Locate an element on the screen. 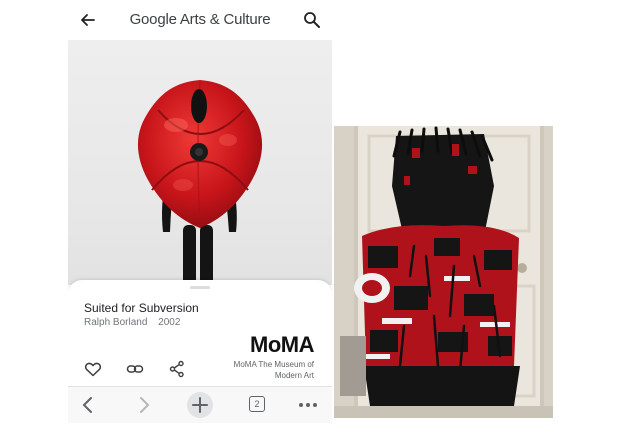 This screenshot has height=442, width=620. share-glyph is located at coordinates (176, 369).